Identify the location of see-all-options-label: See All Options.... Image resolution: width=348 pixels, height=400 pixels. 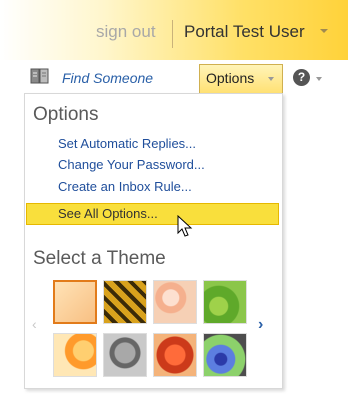
(108, 213).